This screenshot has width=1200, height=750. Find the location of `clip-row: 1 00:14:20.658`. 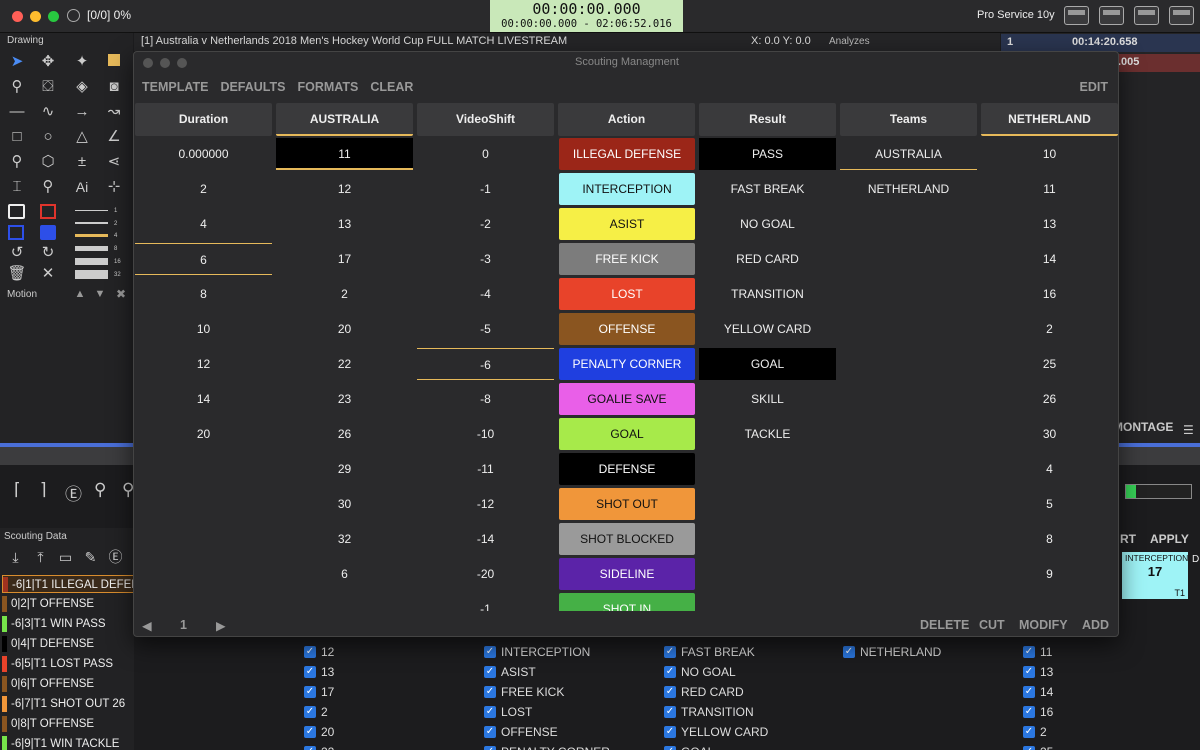

clip-row: 1 00:14:20.658 is located at coordinates (1100, 43).